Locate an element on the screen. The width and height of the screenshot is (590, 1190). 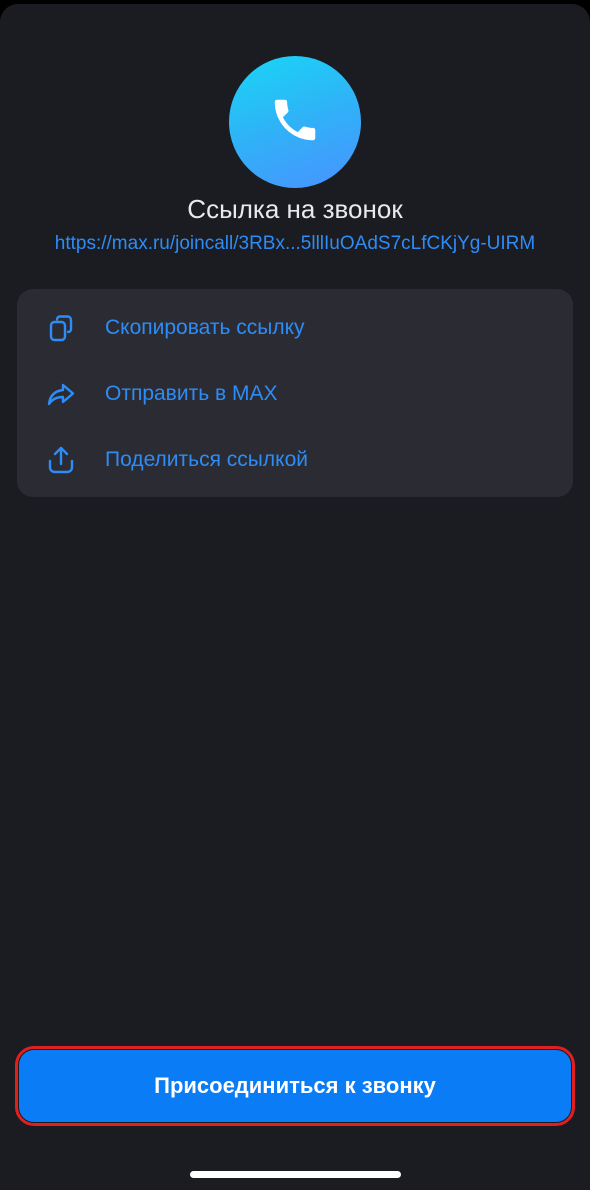
home-indicator is located at coordinates (295, 1174).